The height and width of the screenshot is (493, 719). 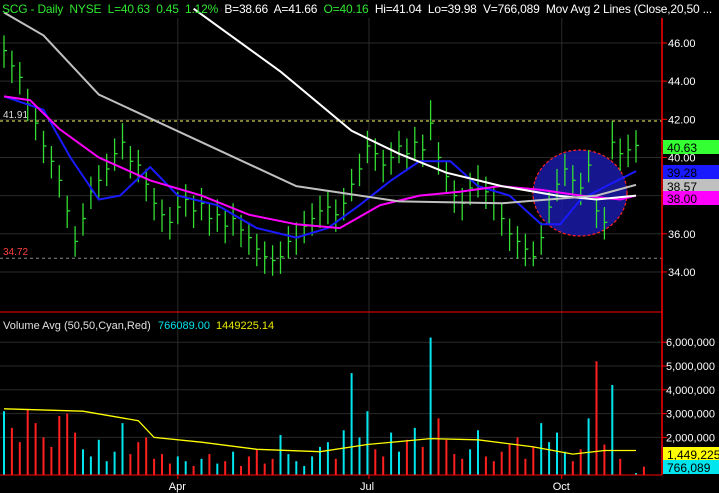 I want to click on x-tick-label: Apr, so click(x=177, y=487).